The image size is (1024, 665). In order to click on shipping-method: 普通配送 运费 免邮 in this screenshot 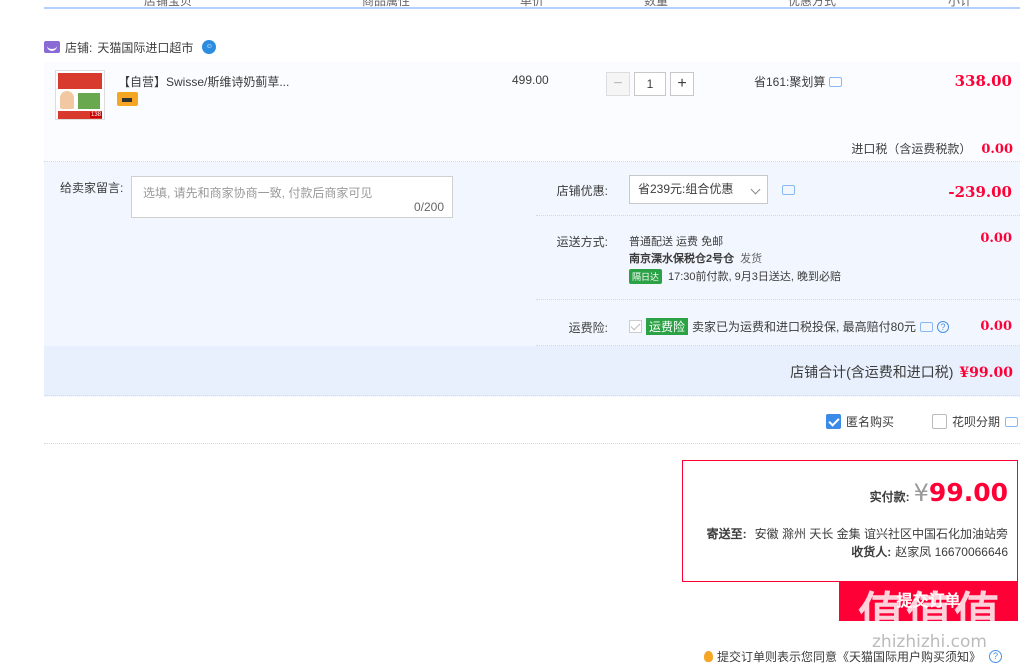, I will do `click(676, 242)`.